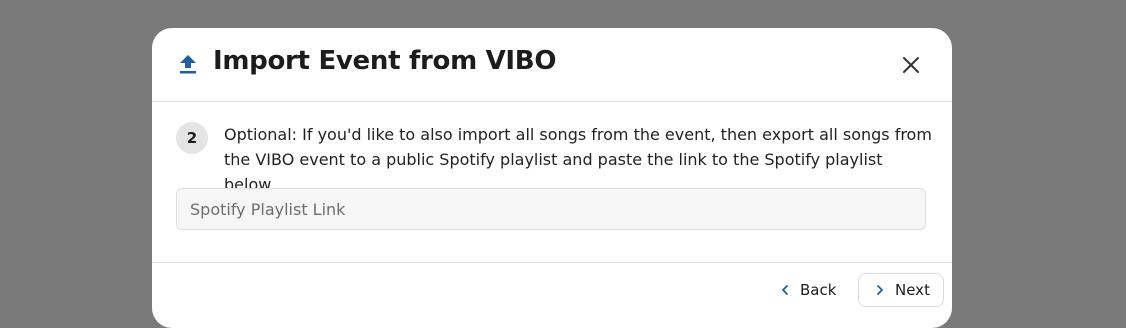 This screenshot has width=1126, height=328. I want to click on chevron-right-icon, so click(880, 290).